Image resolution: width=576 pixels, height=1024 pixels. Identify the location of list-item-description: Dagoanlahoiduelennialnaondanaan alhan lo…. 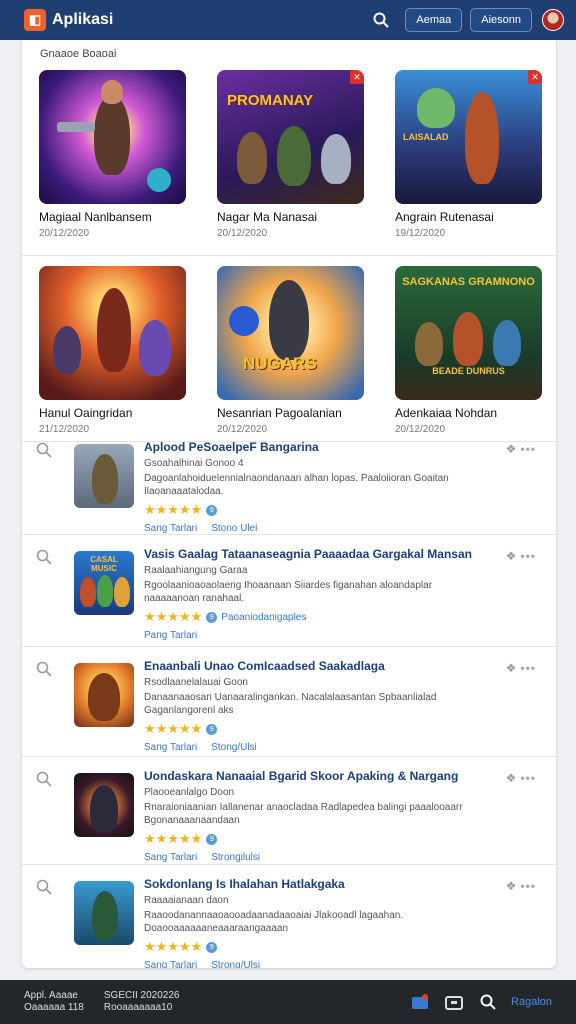
(296, 485).